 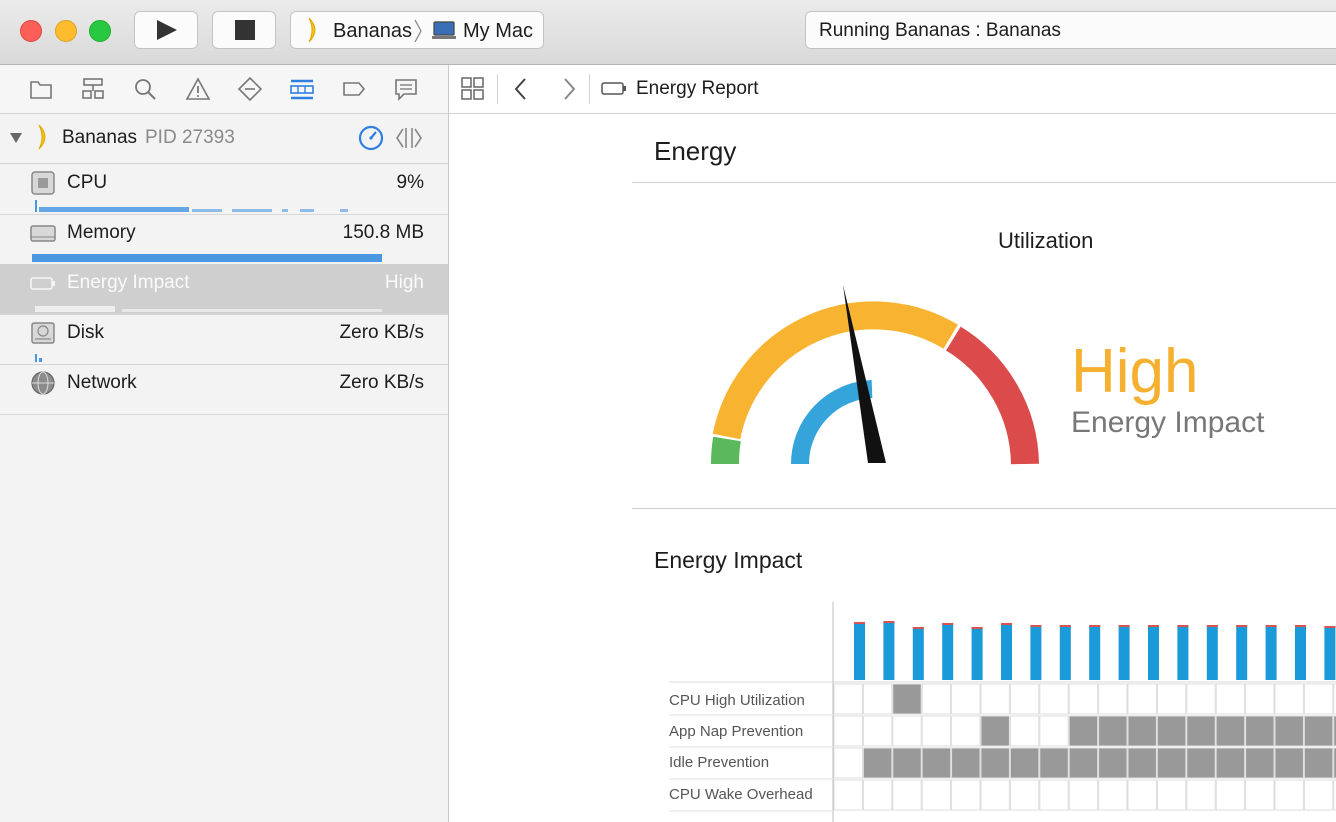 I want to click on gauge-value: Zero KB/s, so click(x=381, y=332).